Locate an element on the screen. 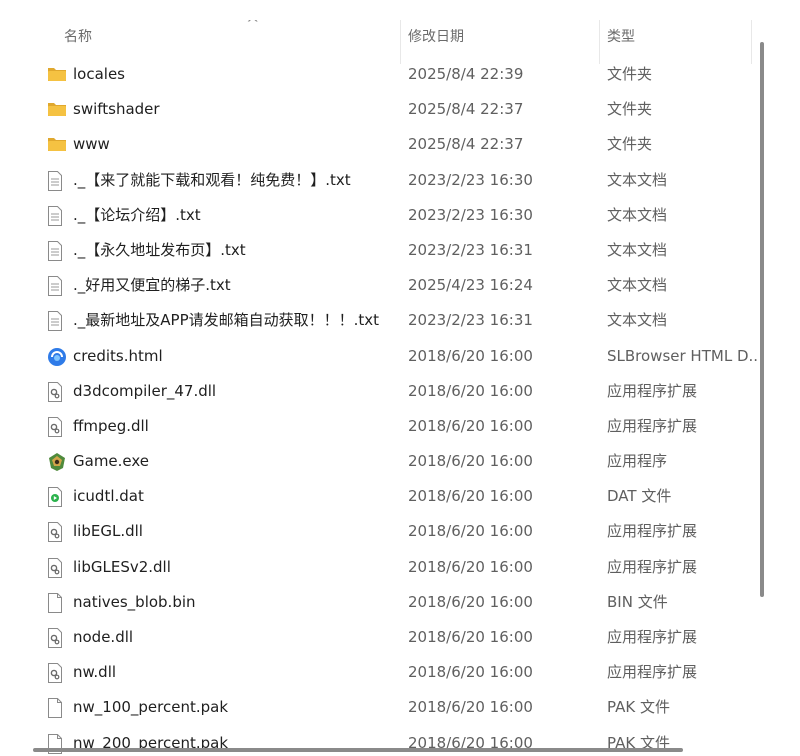 This screenshot has width=800, height=756. vertical-scrollbar-thumb is located at coordinates (762, 319).